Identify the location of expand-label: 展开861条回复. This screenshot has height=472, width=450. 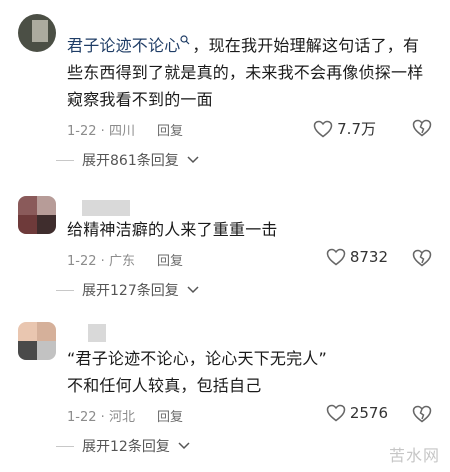
(130, 161).